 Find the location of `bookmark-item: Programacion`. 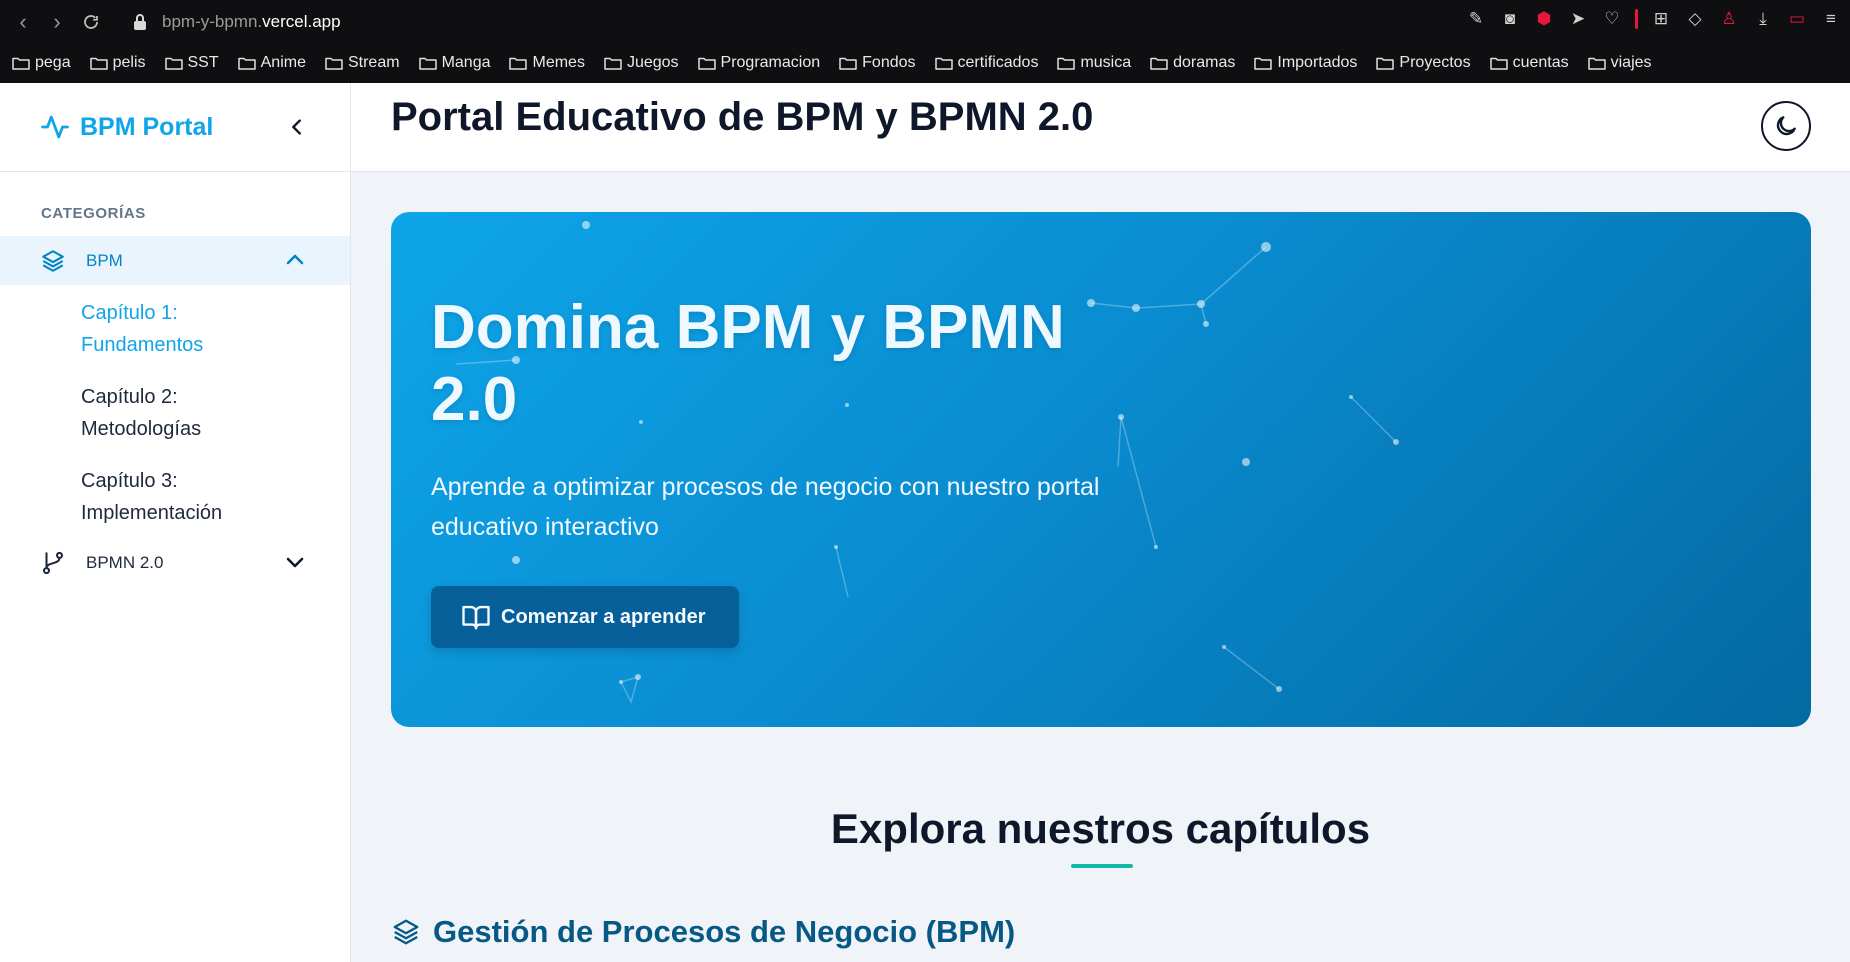

bookmark-item: Programacion is located at coordinates (759, 63).